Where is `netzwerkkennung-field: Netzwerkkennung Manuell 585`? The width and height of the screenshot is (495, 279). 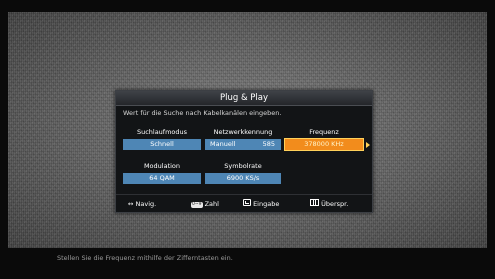 netzwerkkennung-field: Netzwerkkennung Manuell 585 is located at coordinates (243, 139).